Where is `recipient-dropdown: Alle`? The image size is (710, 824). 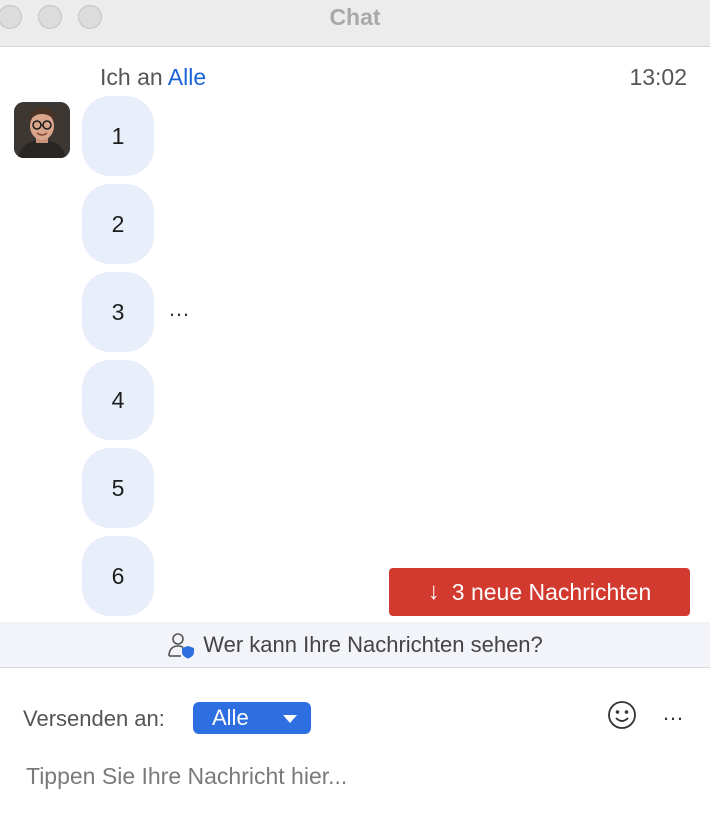 recipient-dropdown: Alle is located at coordinates (252, 718).